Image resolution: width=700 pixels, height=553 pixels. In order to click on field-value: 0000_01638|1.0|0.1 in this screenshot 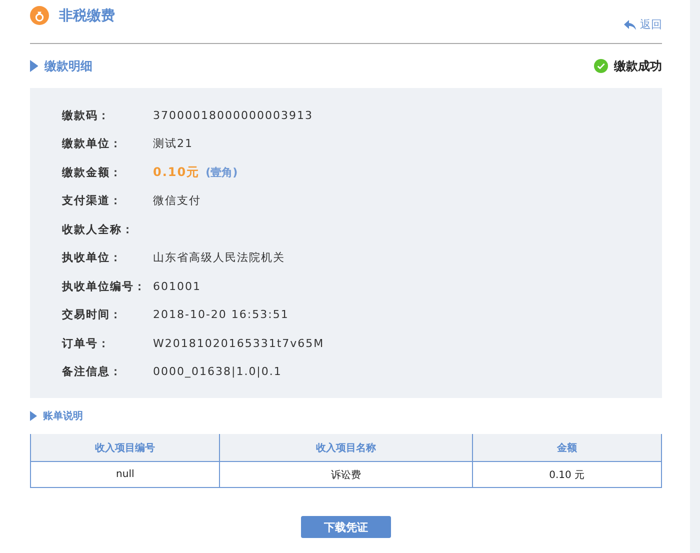, I will do `click(217, 371)`.